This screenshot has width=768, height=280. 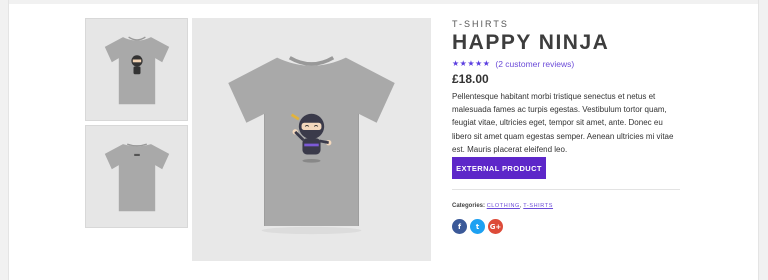 What do you see at coordinates (499, 168) in the screenshot?
I see `external-product-button: EXTERNAL PRODUCT` at bounding box center [499, 168].